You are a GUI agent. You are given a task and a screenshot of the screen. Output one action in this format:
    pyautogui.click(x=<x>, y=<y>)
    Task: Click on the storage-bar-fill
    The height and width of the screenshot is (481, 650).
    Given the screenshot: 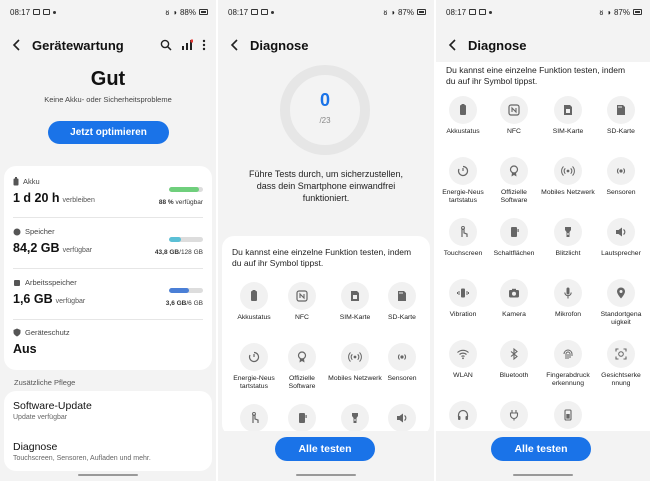 What is the action you would take?
    pyautogui.click(x=175, y=239)
    